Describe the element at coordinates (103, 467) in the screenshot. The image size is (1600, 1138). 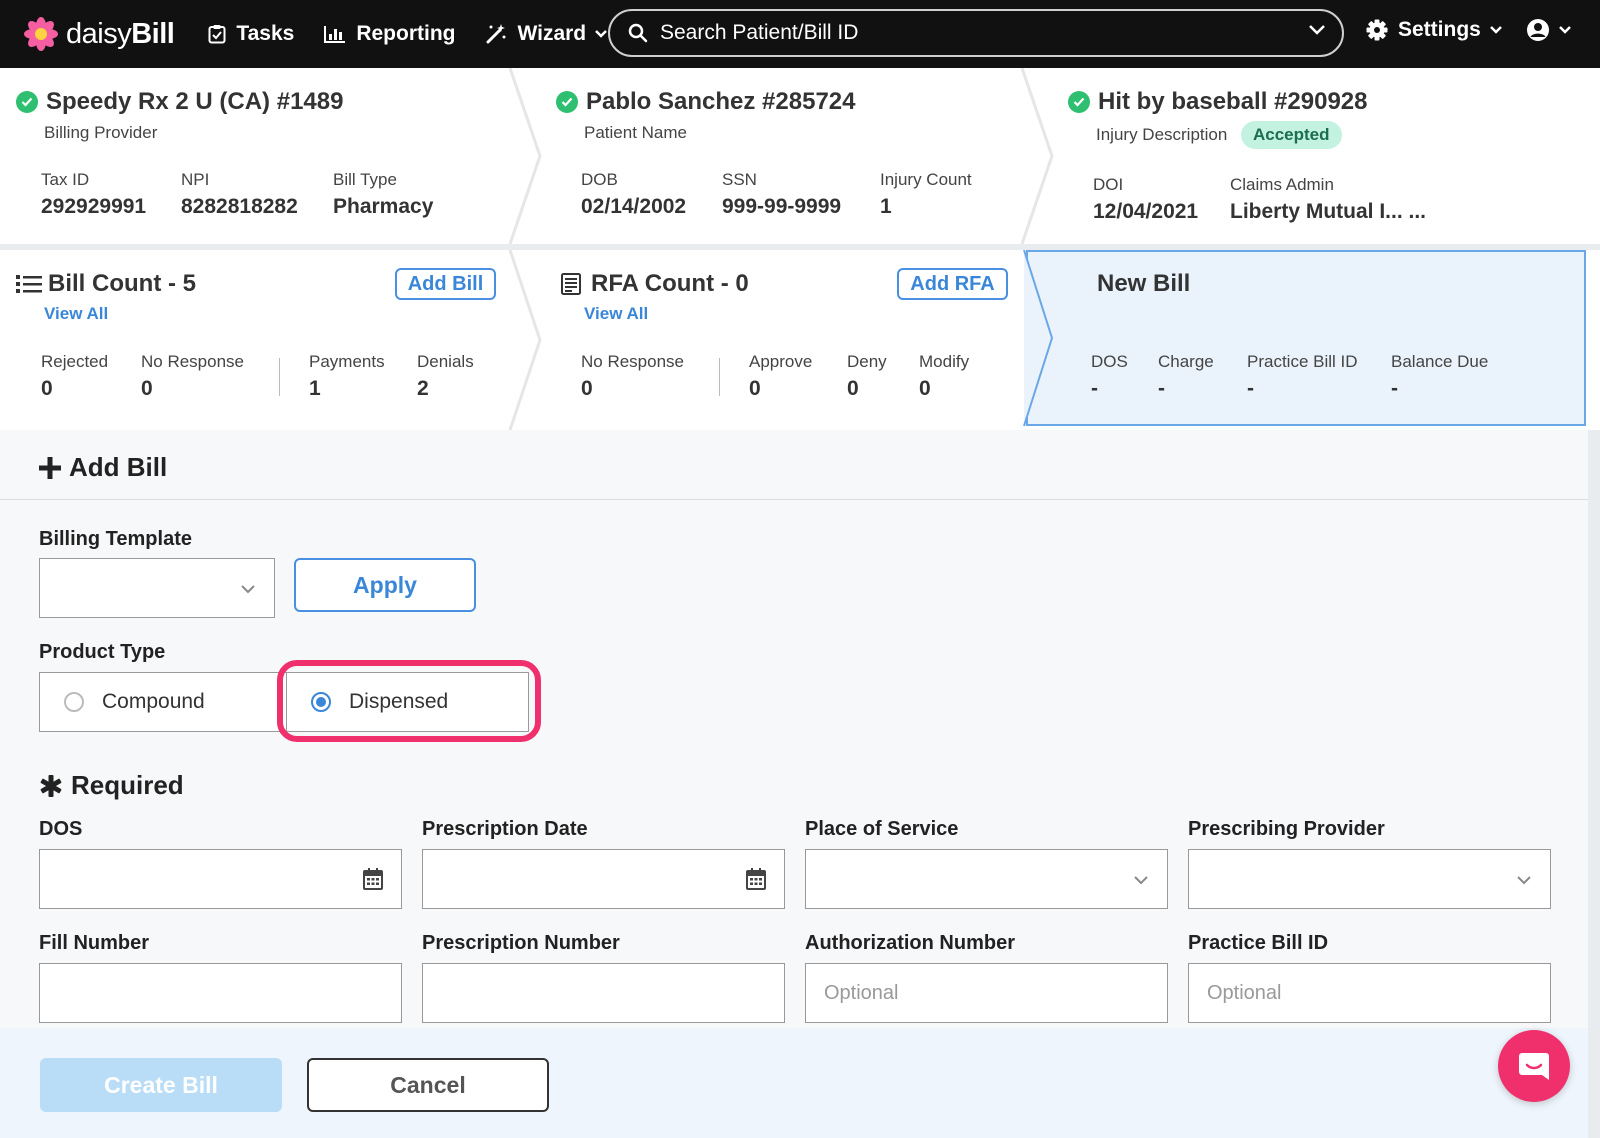
I see `add-bill-heading: Add Bill` at that location.